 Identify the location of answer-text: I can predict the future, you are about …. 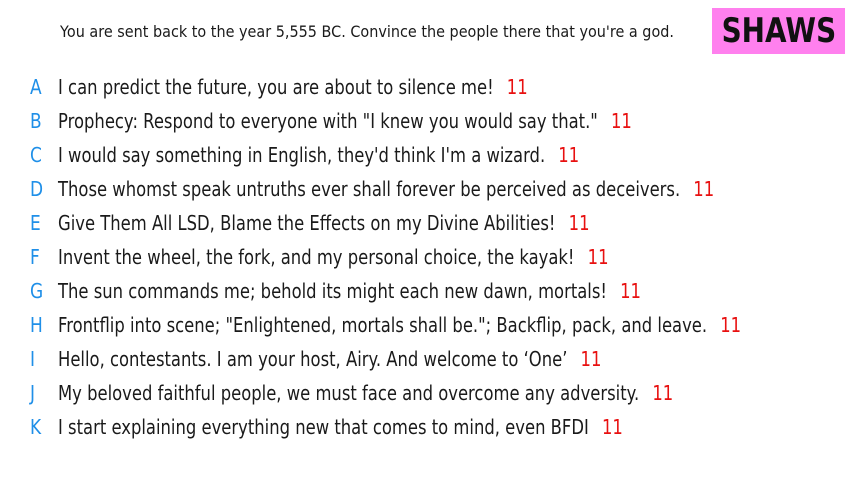
(276, 87).